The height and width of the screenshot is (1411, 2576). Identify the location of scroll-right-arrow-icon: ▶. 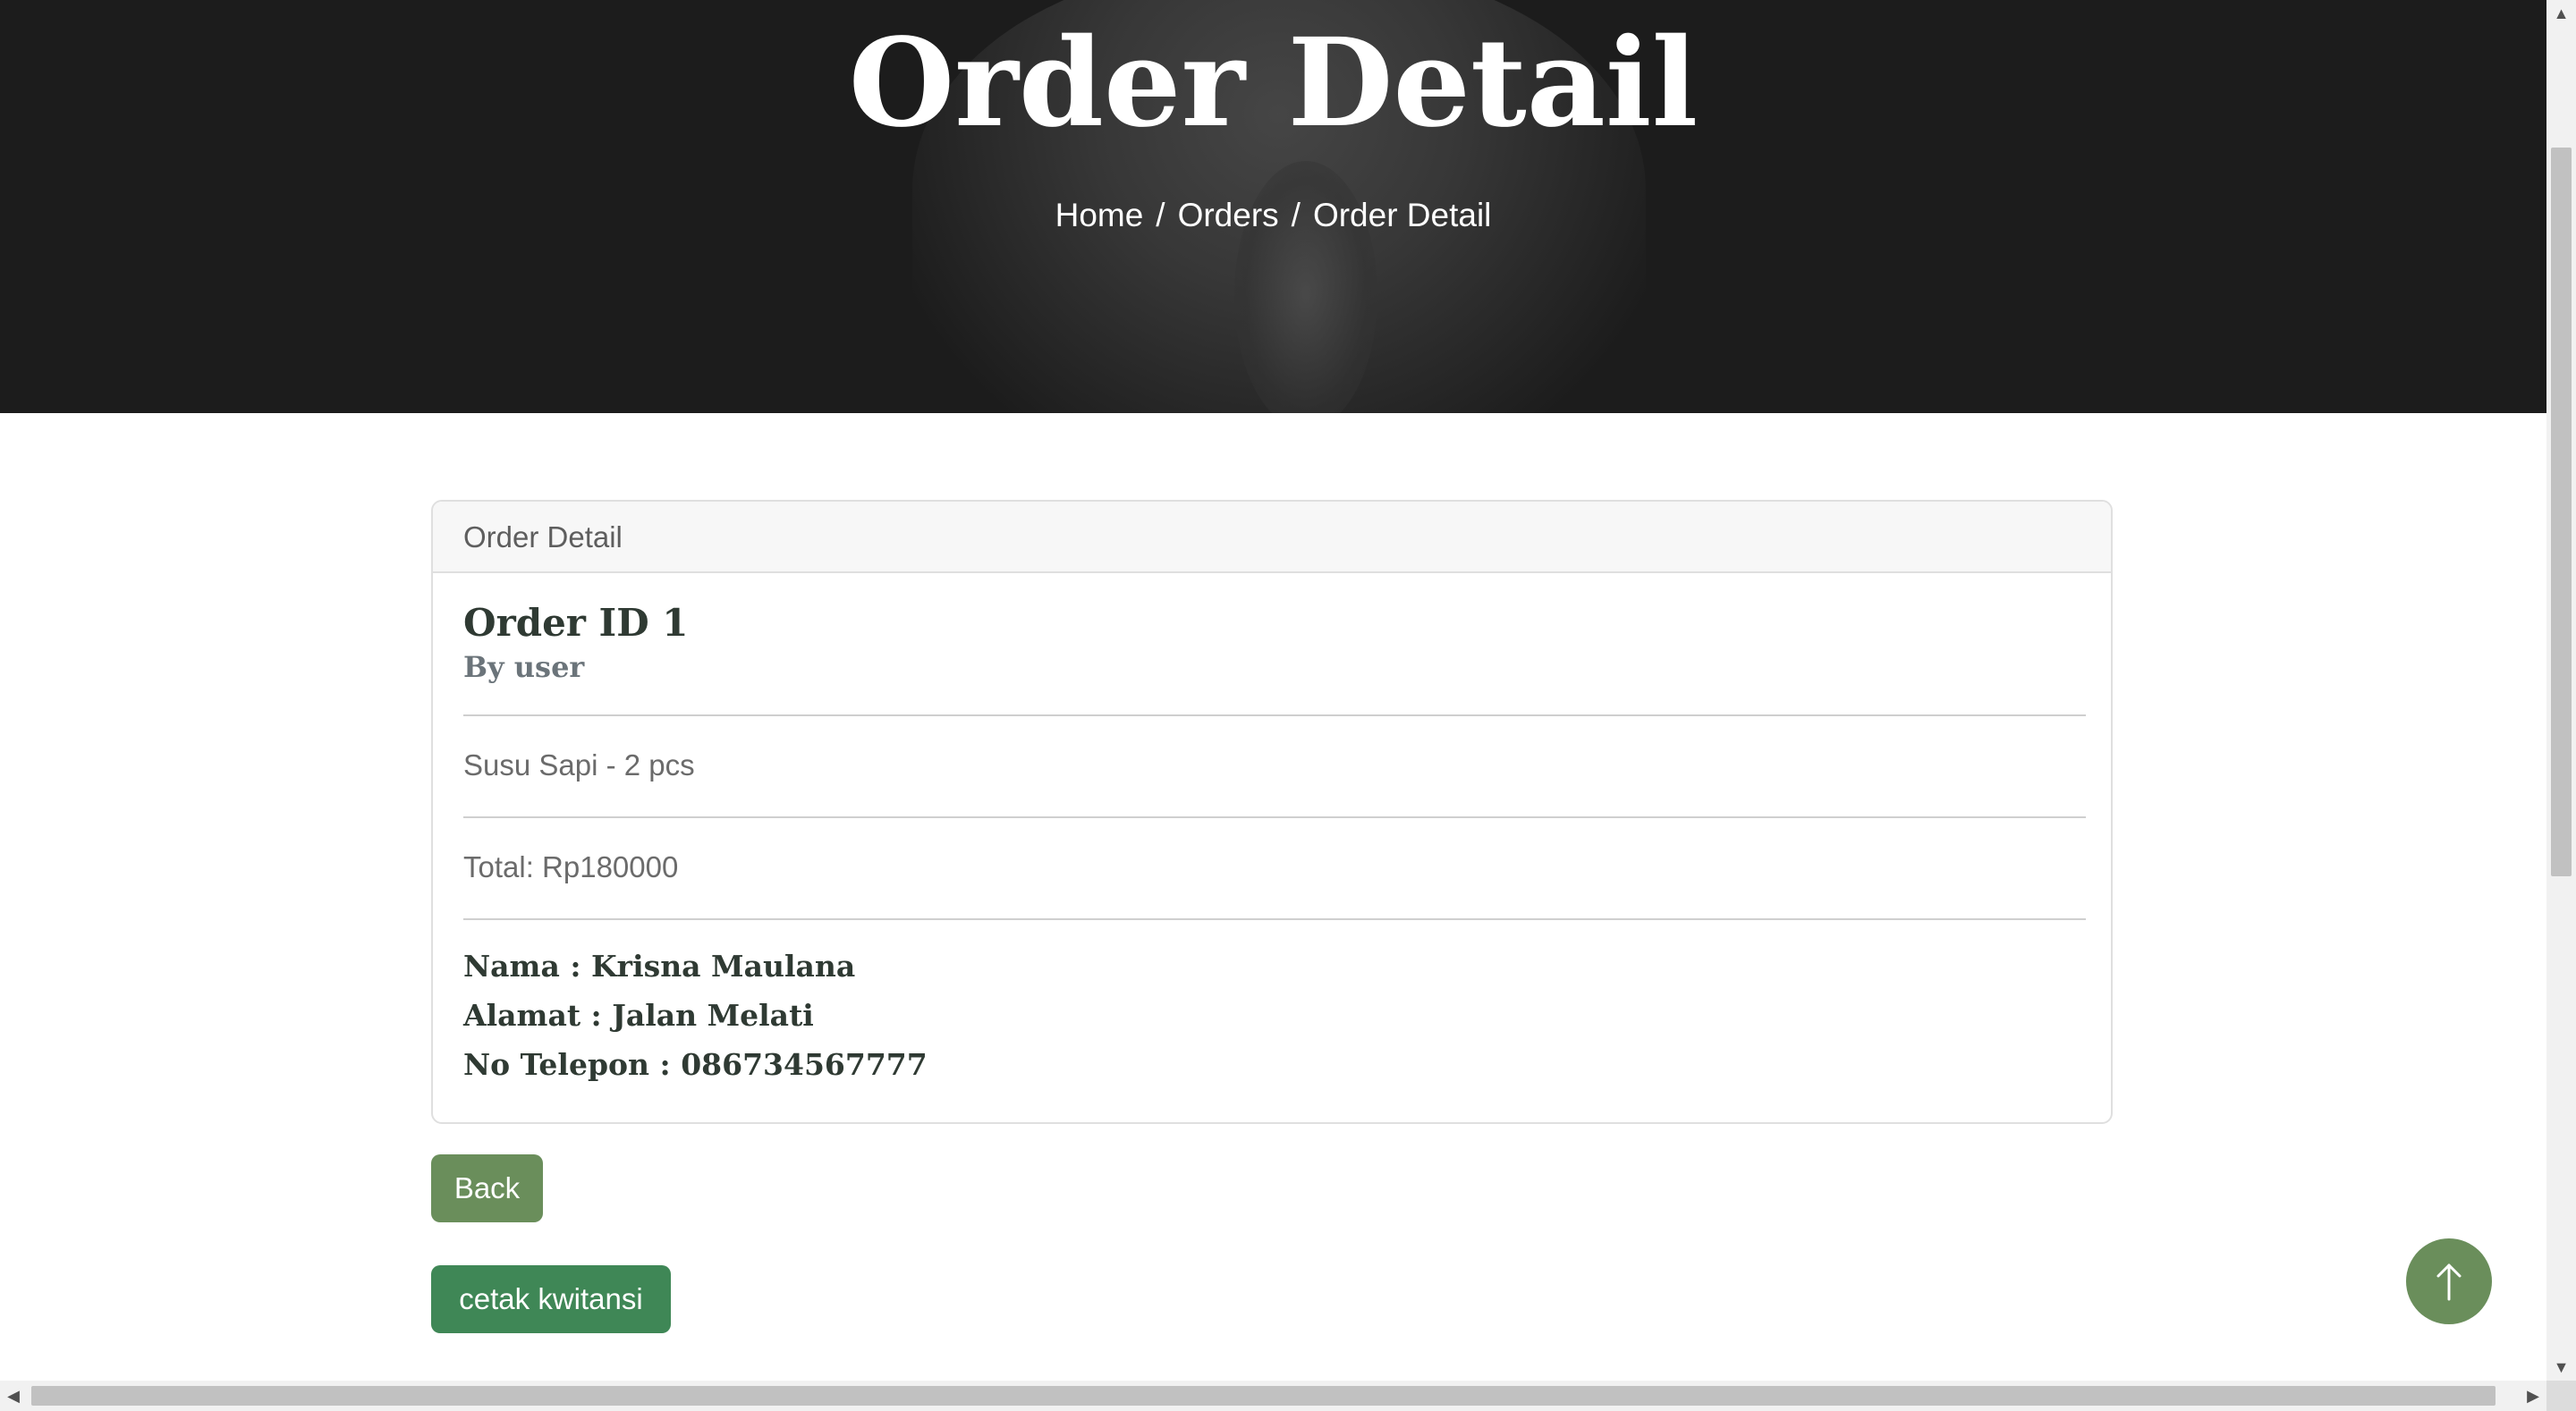
(2533, 1396).